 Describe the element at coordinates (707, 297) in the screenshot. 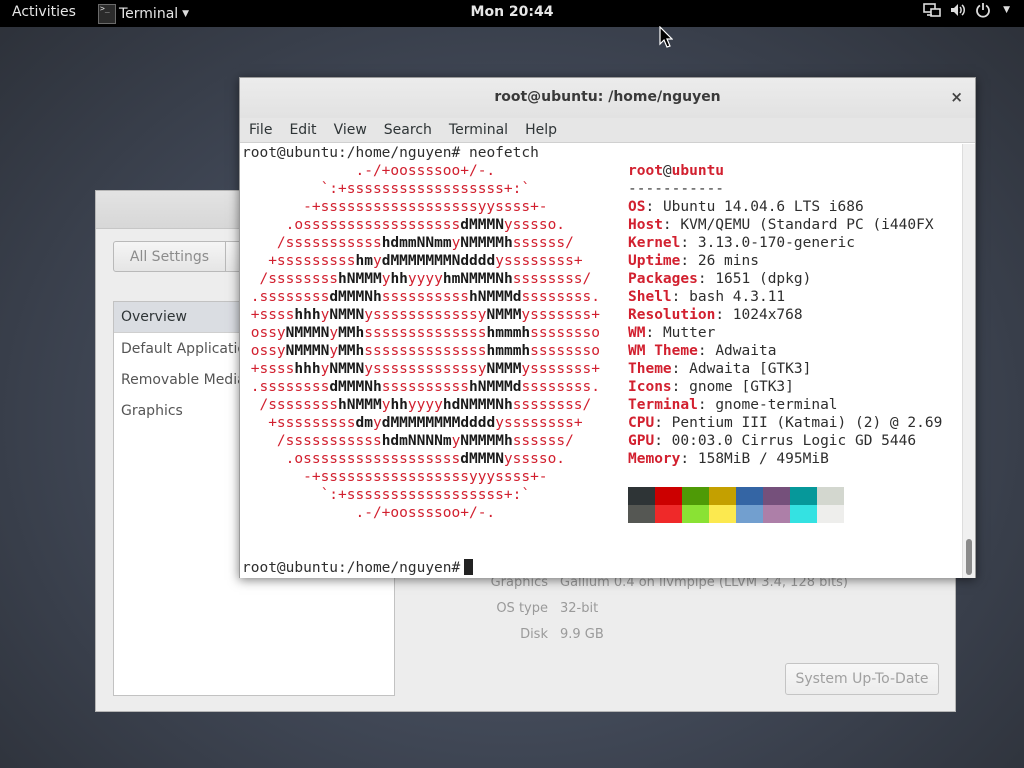

I see `info-shell: Shell: bash 4.3.11` at that location.